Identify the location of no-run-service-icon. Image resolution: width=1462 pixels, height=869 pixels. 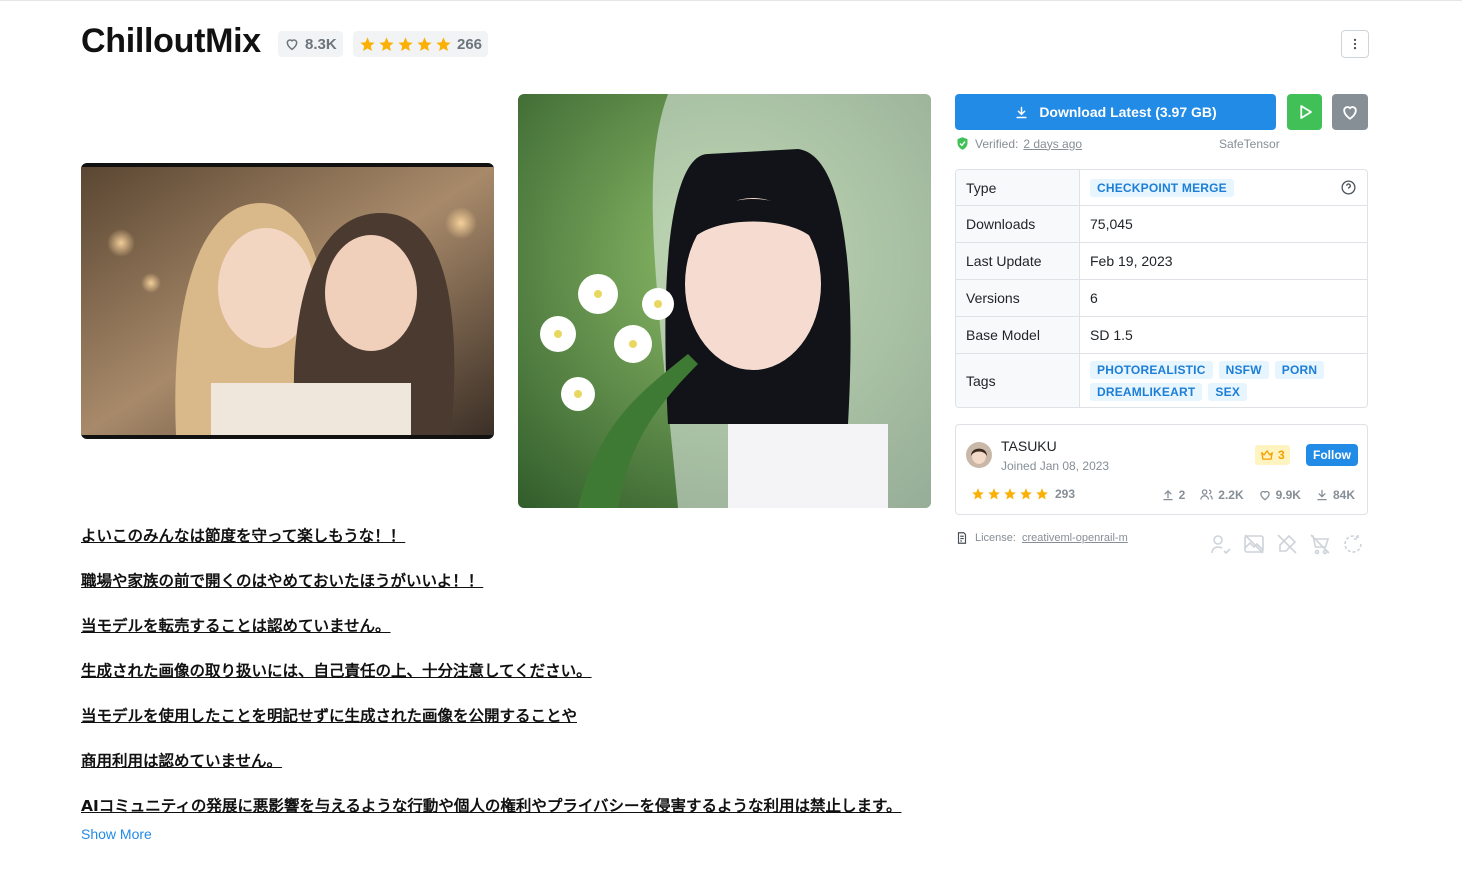
(1287, 544).